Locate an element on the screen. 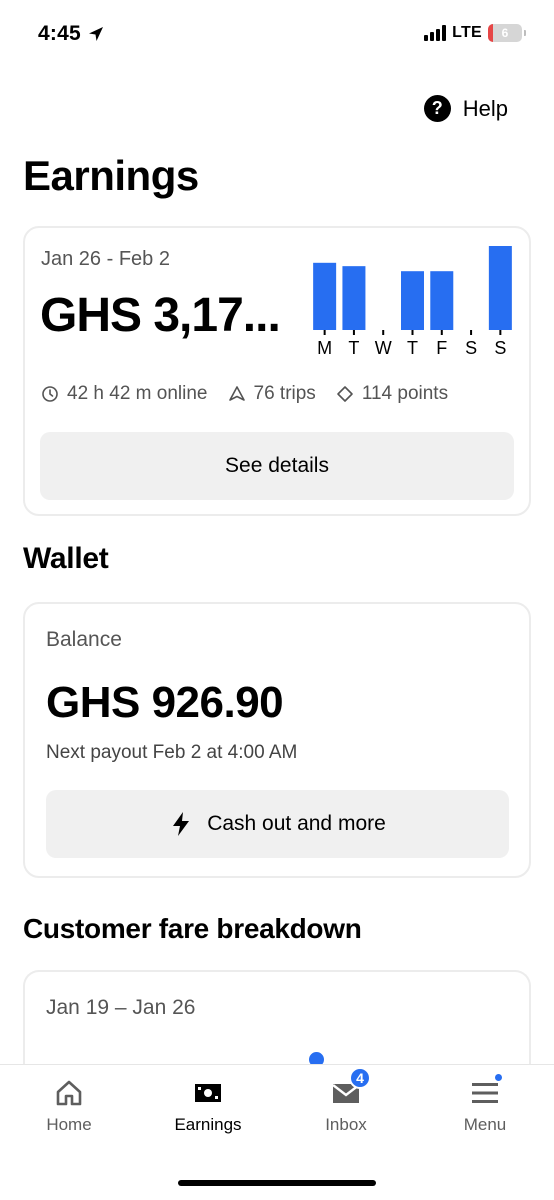 The width and height of the screenshot is (554, 1200). chart-day-label-6: S is located at coordinates (500, 348).